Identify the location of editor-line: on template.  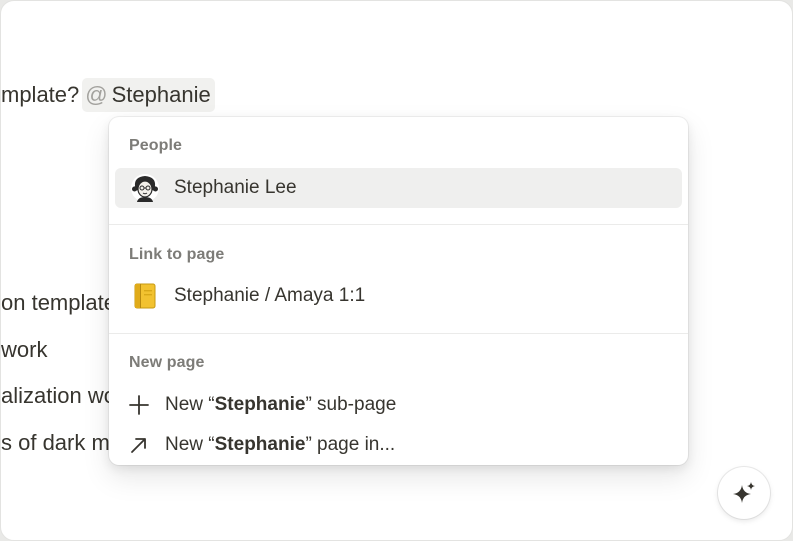
(58, 303).